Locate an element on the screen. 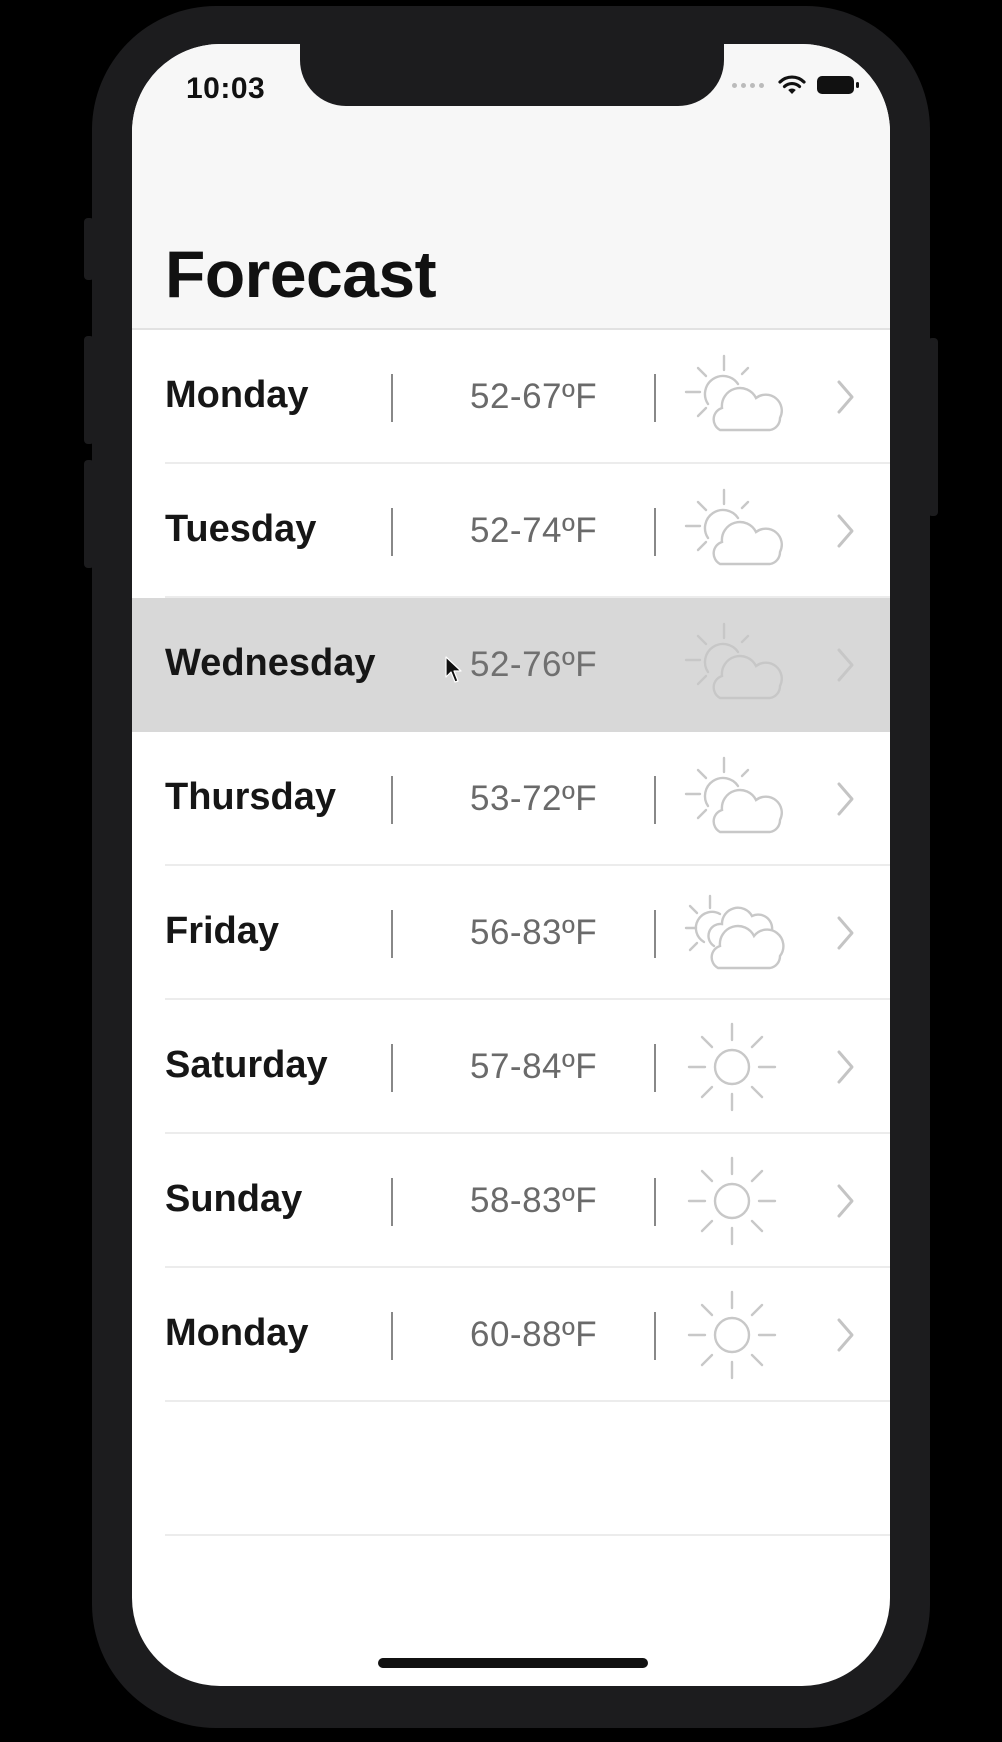  forecast-row-selected: Wednesday 52-76ºF is located at coordinates (511, 665).